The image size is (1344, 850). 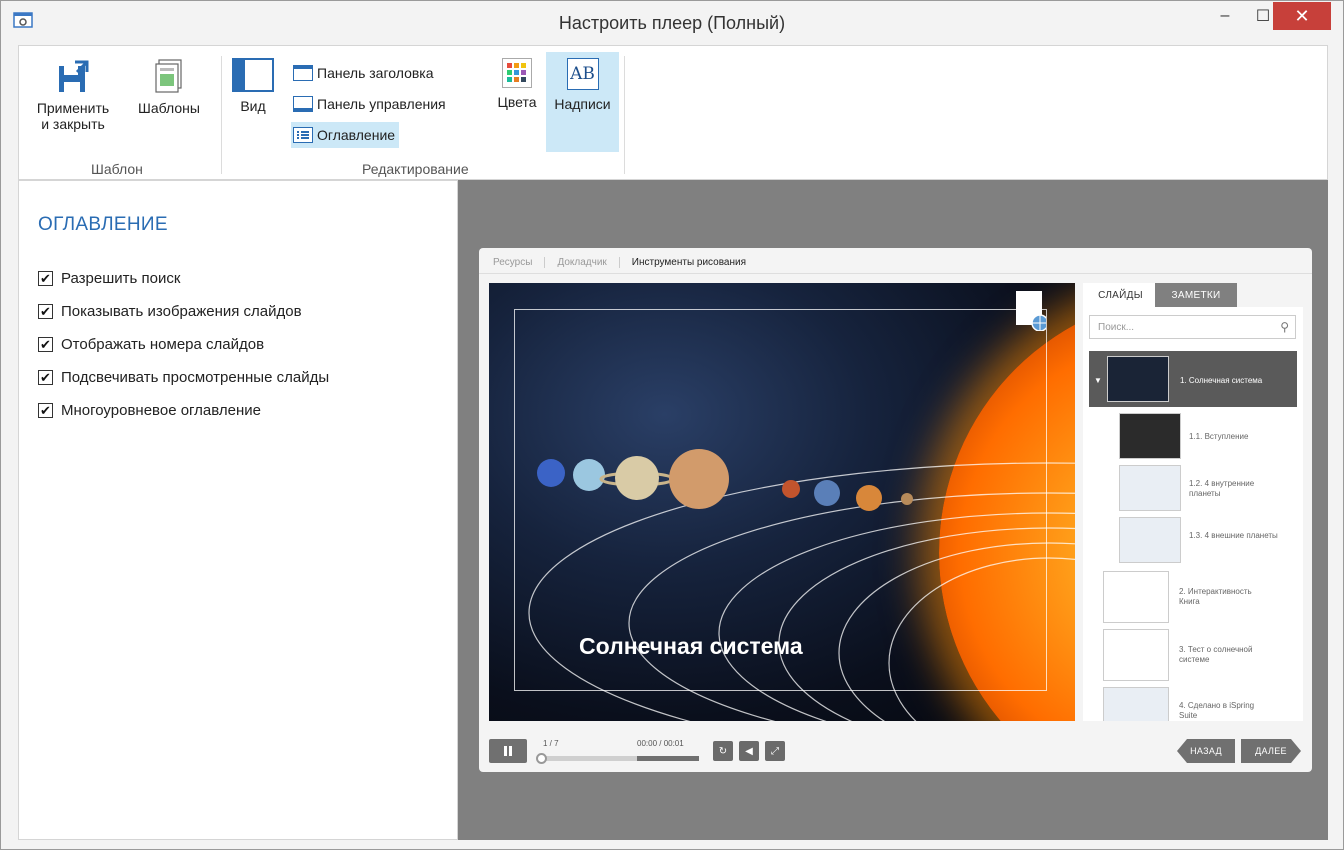 I want to click on back-button: НАЗАД, so click(x=1206, y=751).